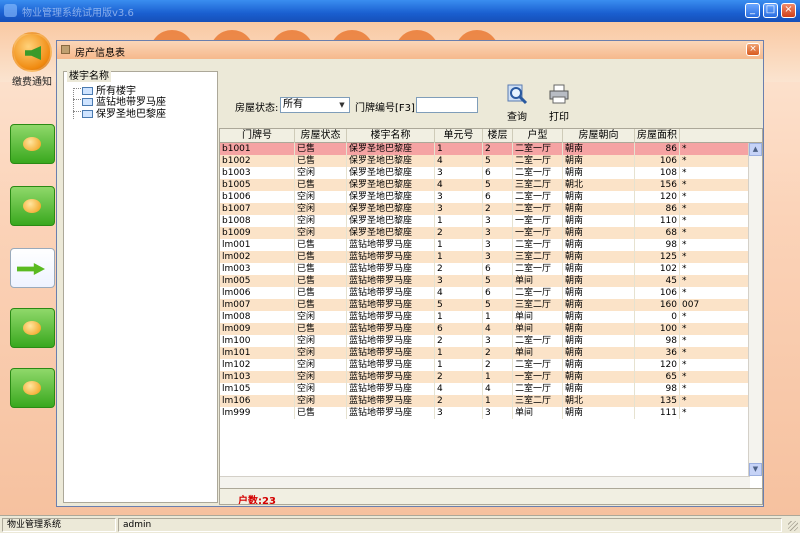  Describe the element at coordinates (485, 413) in the screenshot. I see `table-row: lm999 已售 蓝钻地带罗马座 3 3 单间 朝南 111 *` at that location.